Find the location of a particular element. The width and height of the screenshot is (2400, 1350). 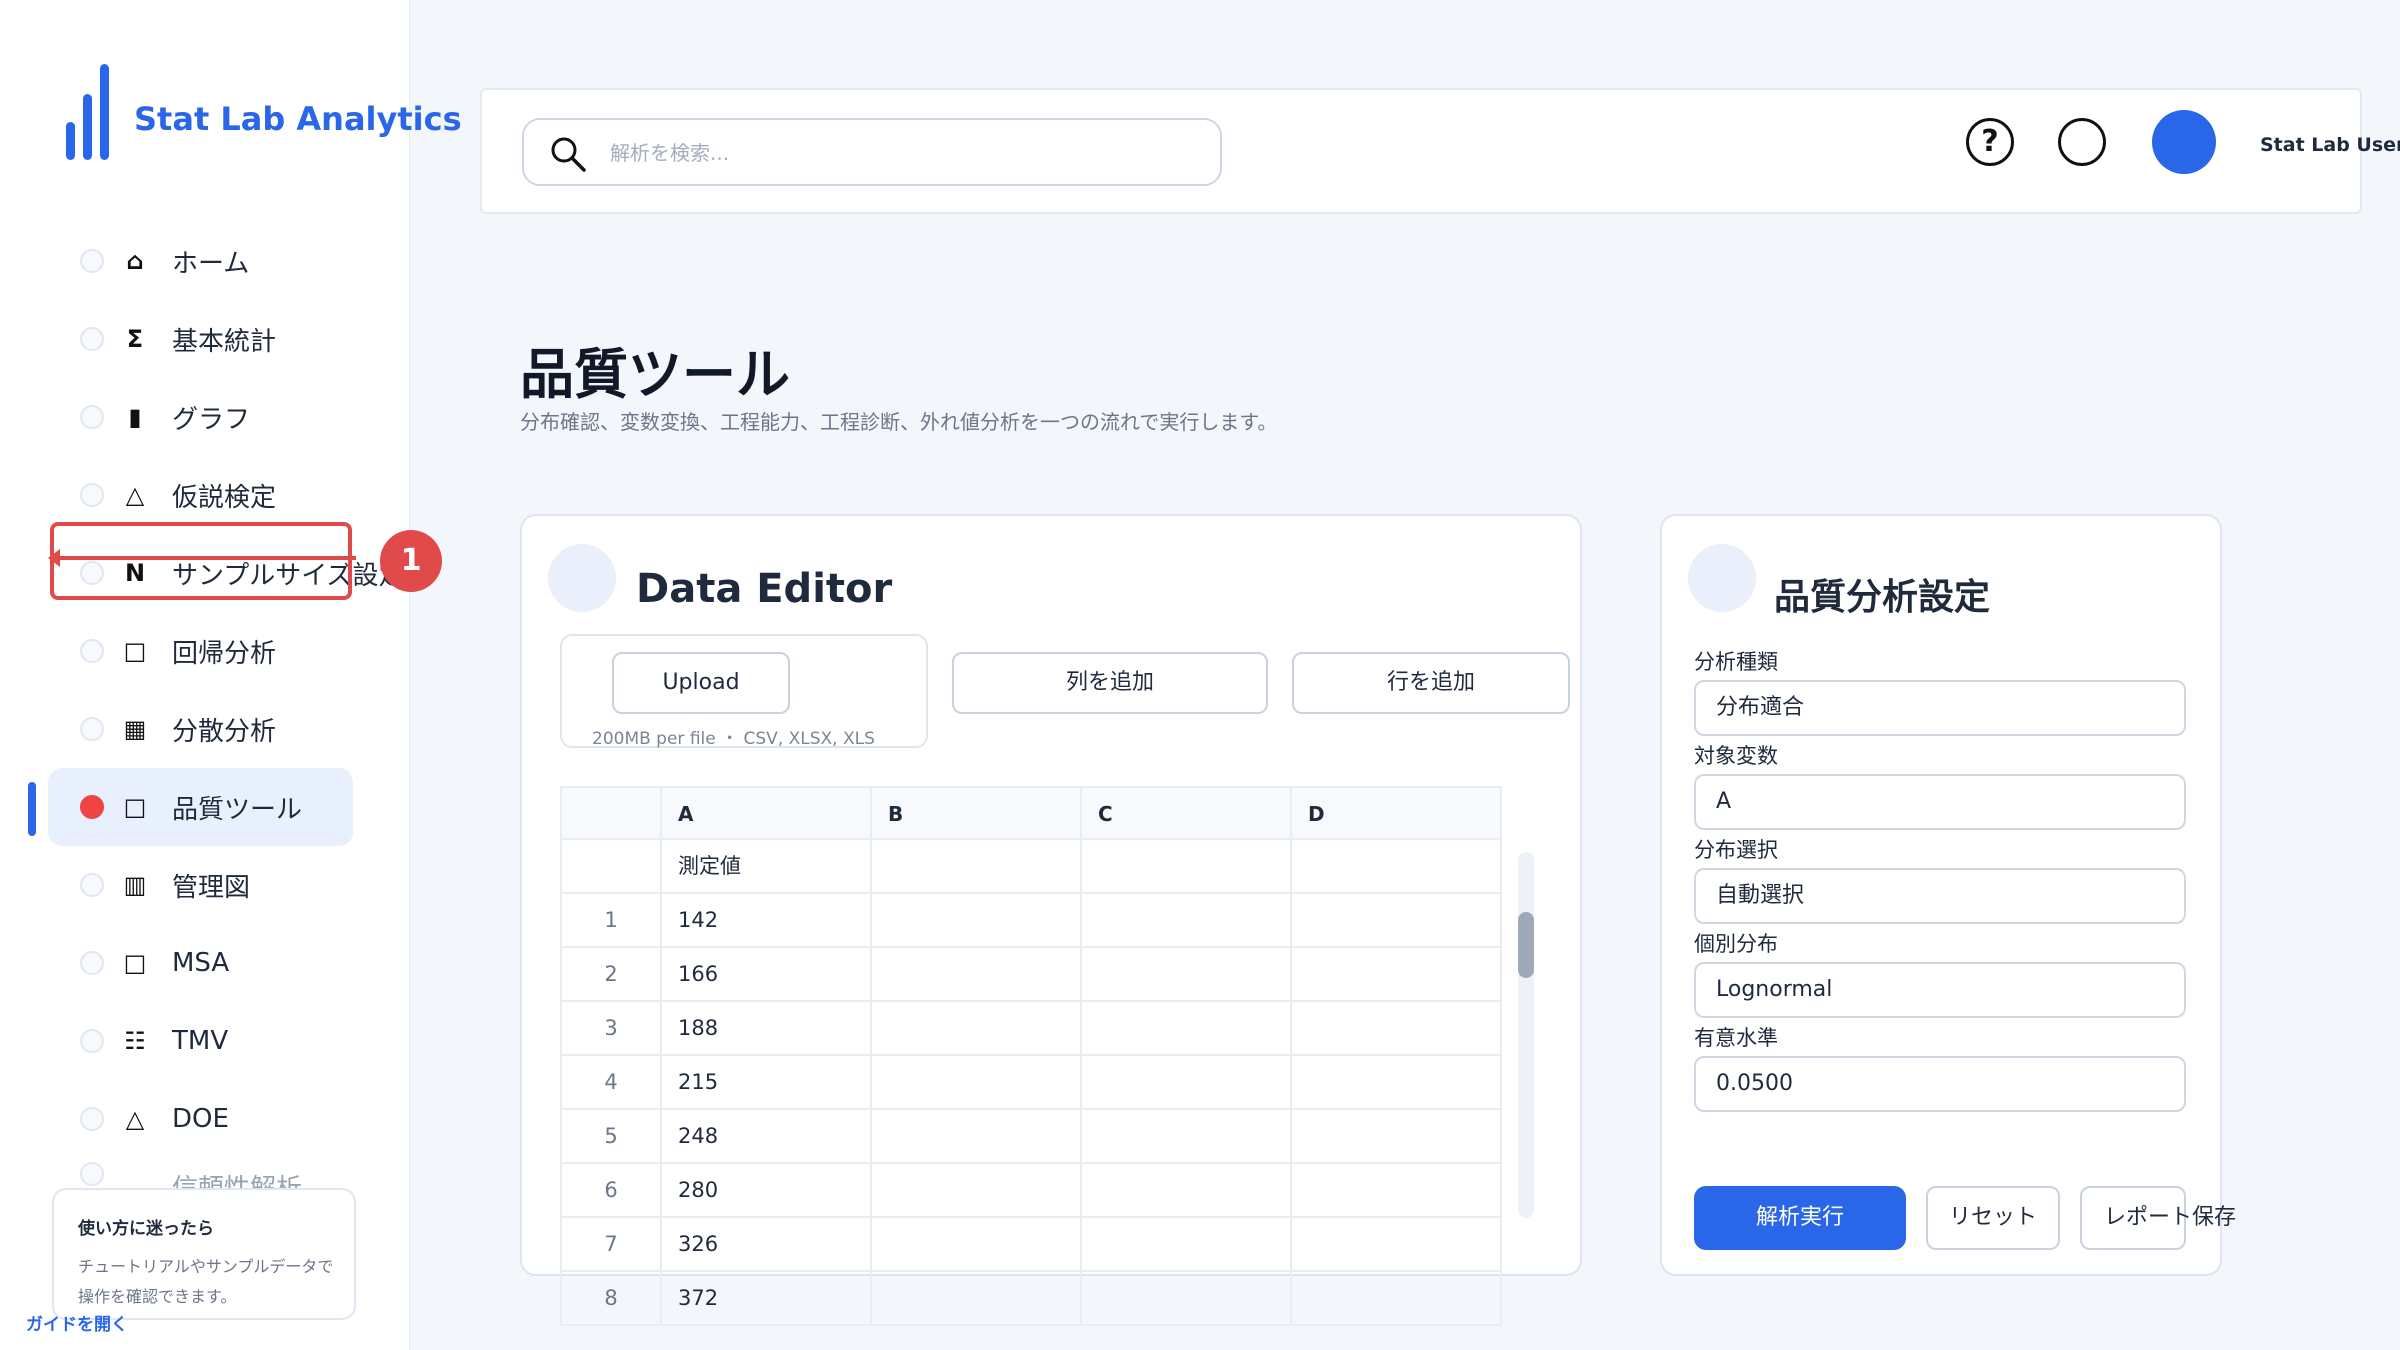

square-icon: □ is located at coordinates (135, 807).